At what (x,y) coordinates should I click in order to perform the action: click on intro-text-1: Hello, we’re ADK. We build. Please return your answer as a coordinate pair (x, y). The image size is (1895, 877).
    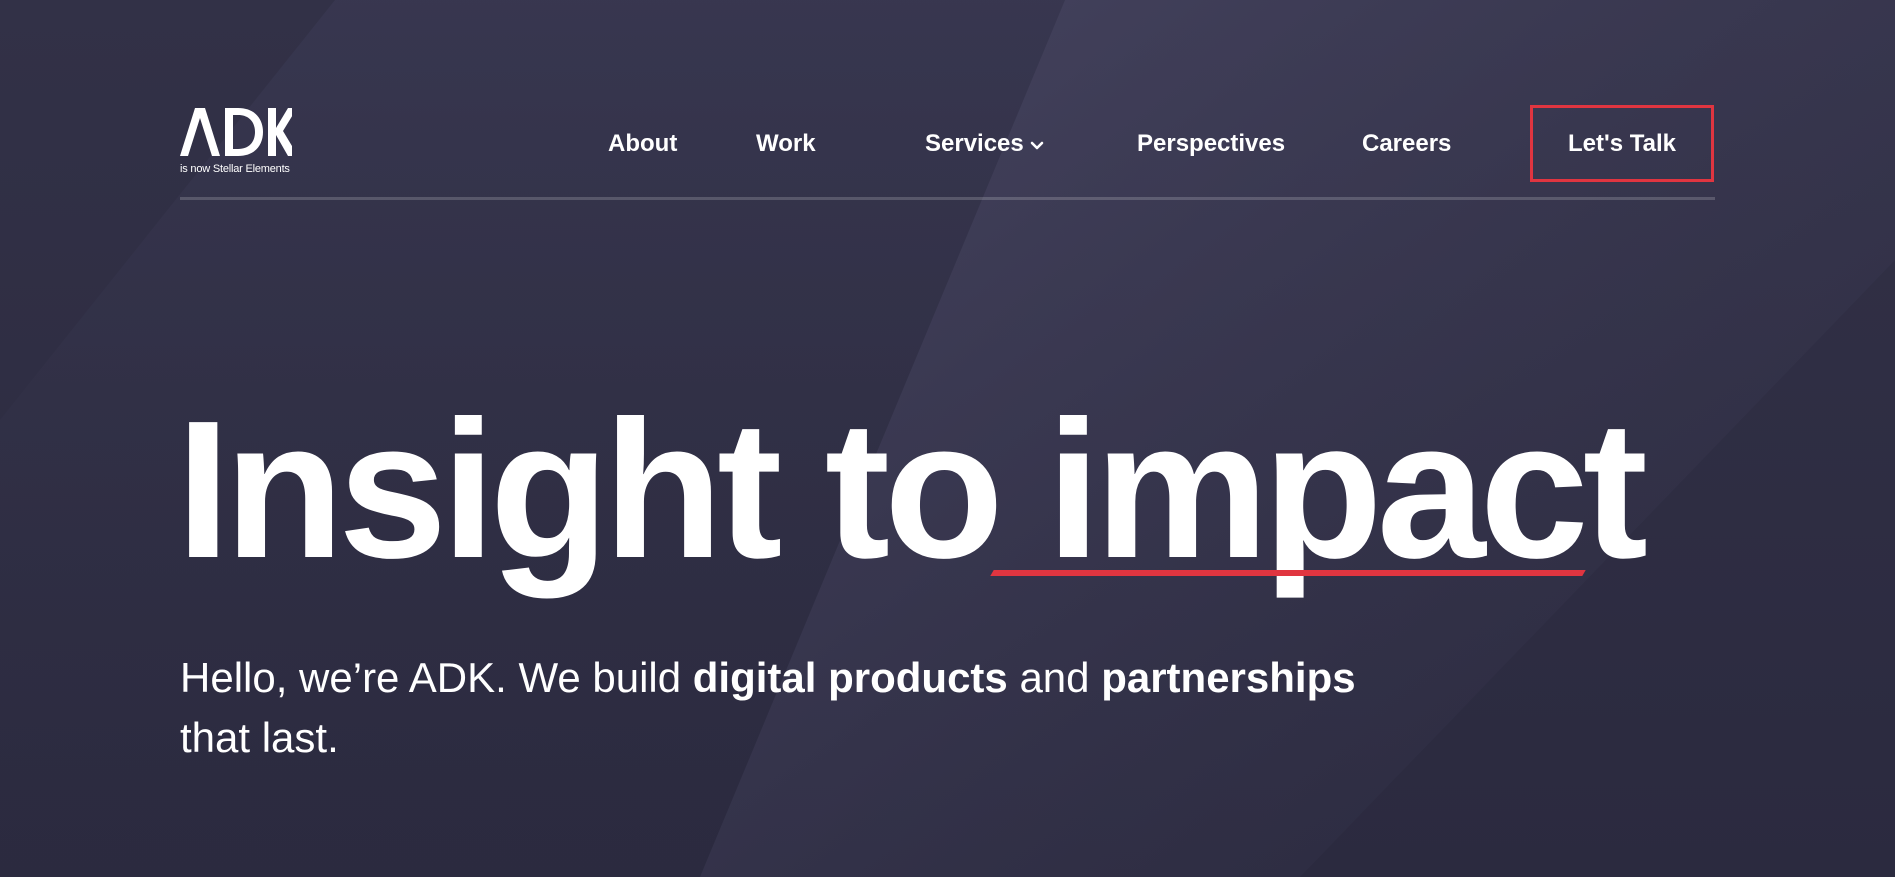
    Looking at the image, I should click on (436, 677).